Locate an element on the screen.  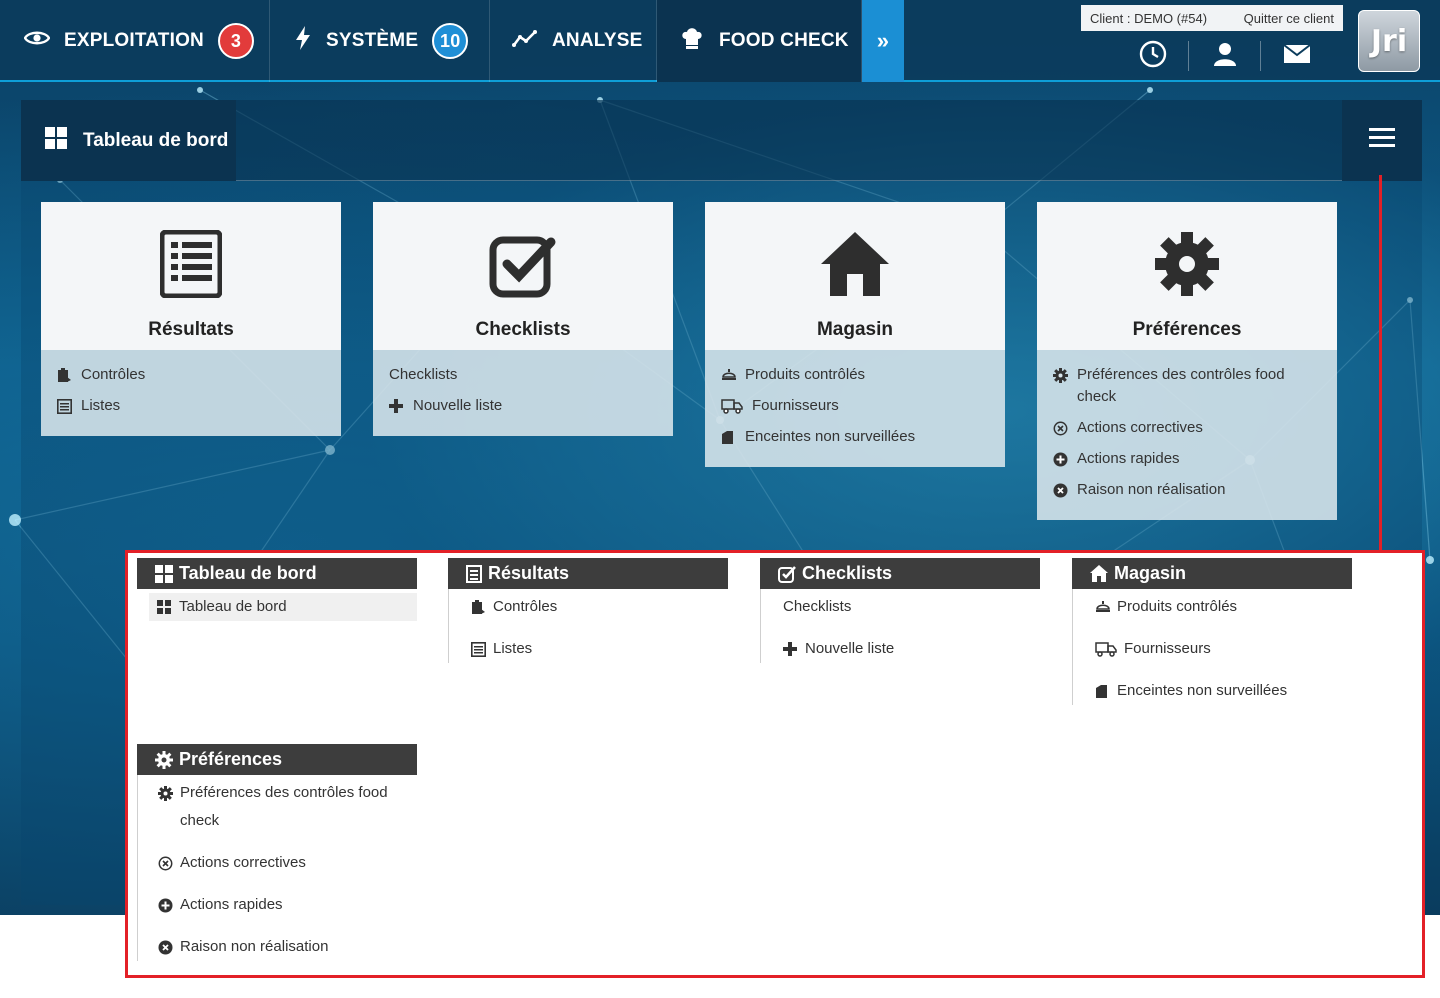
tile-link-preferences-controles: Préférences des contrôles food check is located at coordinates (1187, 386).